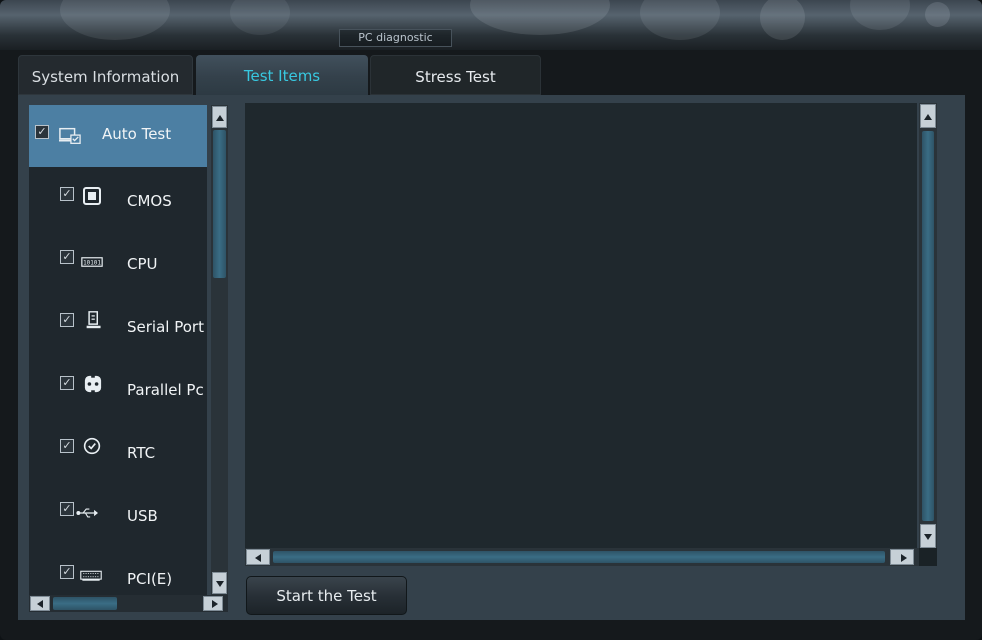  Describe the element at coordinates (92, 196) in the screenshot. I see `chip-square-icon` at that location.